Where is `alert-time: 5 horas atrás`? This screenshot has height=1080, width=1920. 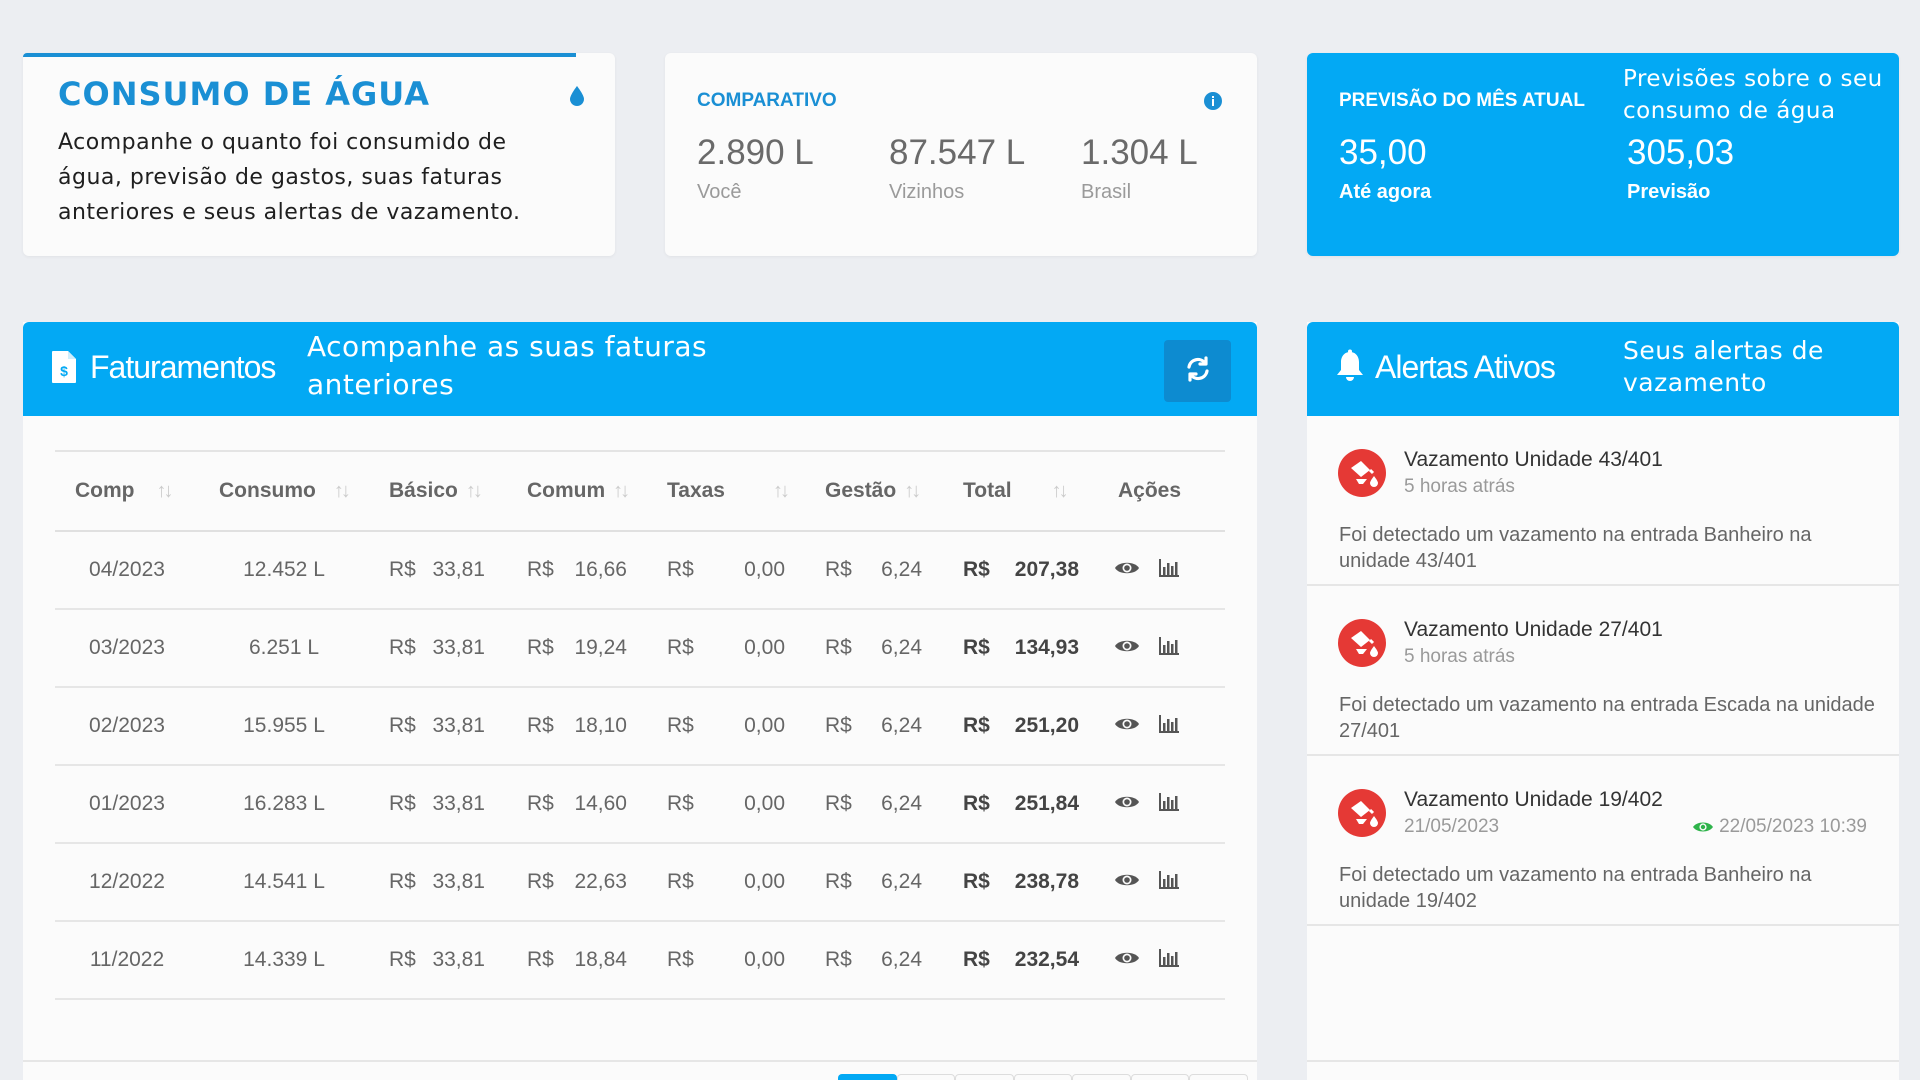
alert-time: 5 horas atrás is located at coordinates (1459, 486).